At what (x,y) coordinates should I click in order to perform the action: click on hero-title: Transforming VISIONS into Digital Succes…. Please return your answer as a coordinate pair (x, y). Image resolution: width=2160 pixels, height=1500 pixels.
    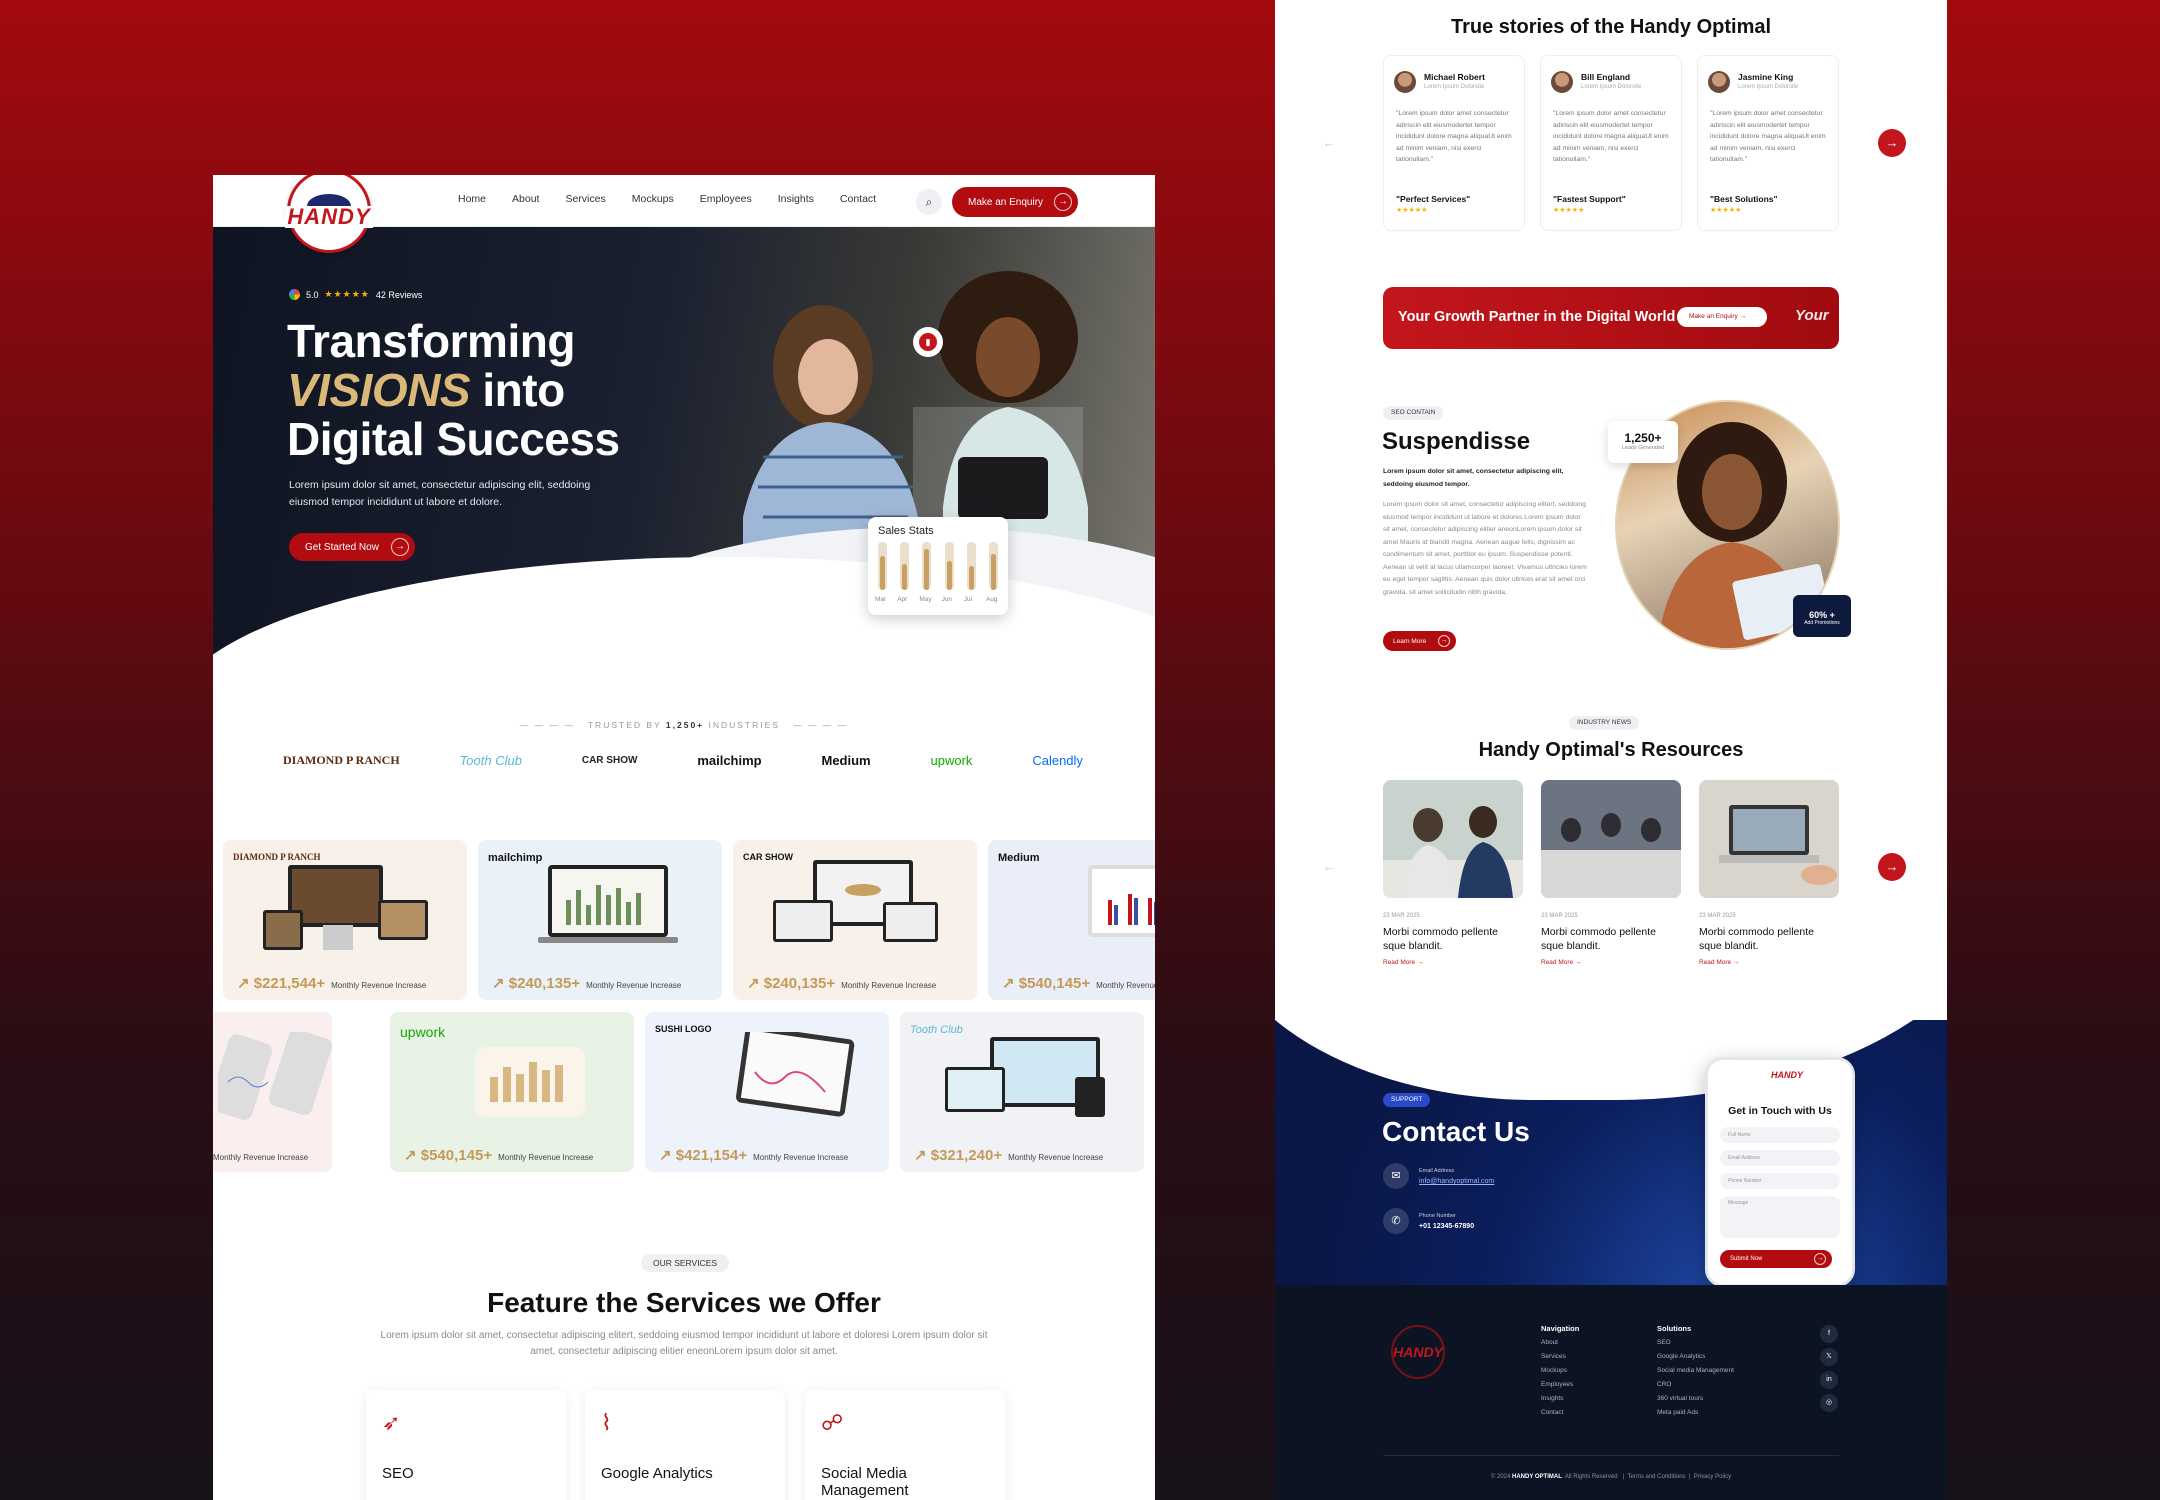
    Looking at the image, I should click on (453, 390).